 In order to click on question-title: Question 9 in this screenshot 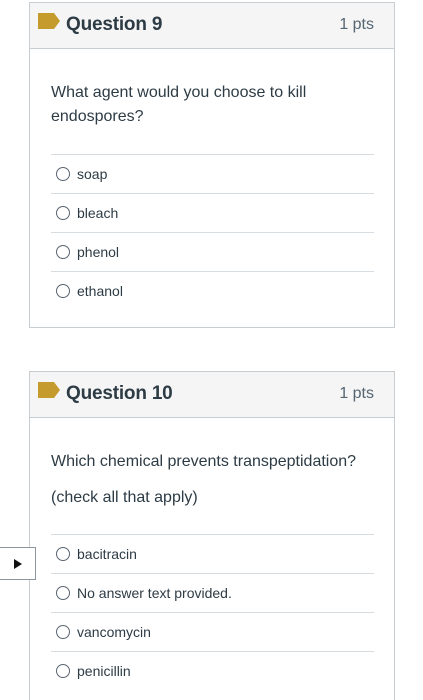, I will do `click(114, 24)`.